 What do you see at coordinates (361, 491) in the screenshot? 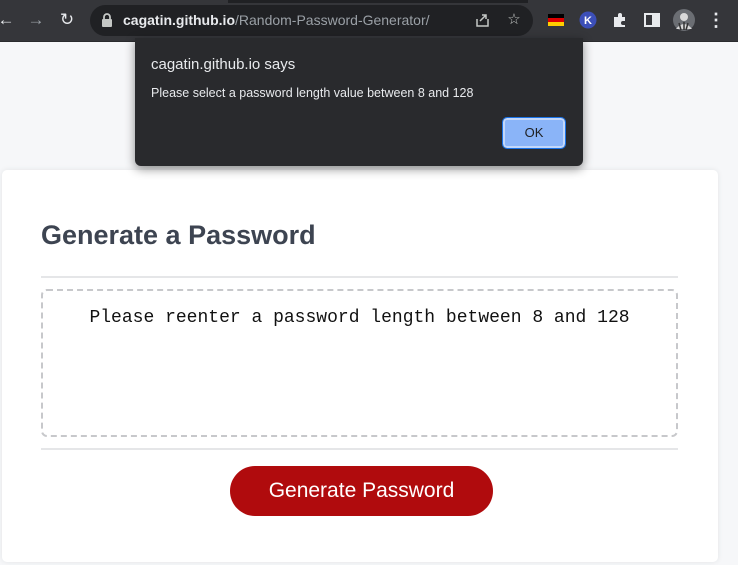
I see `generate-password-button: Generate Password` at bounding box center [361, 491].